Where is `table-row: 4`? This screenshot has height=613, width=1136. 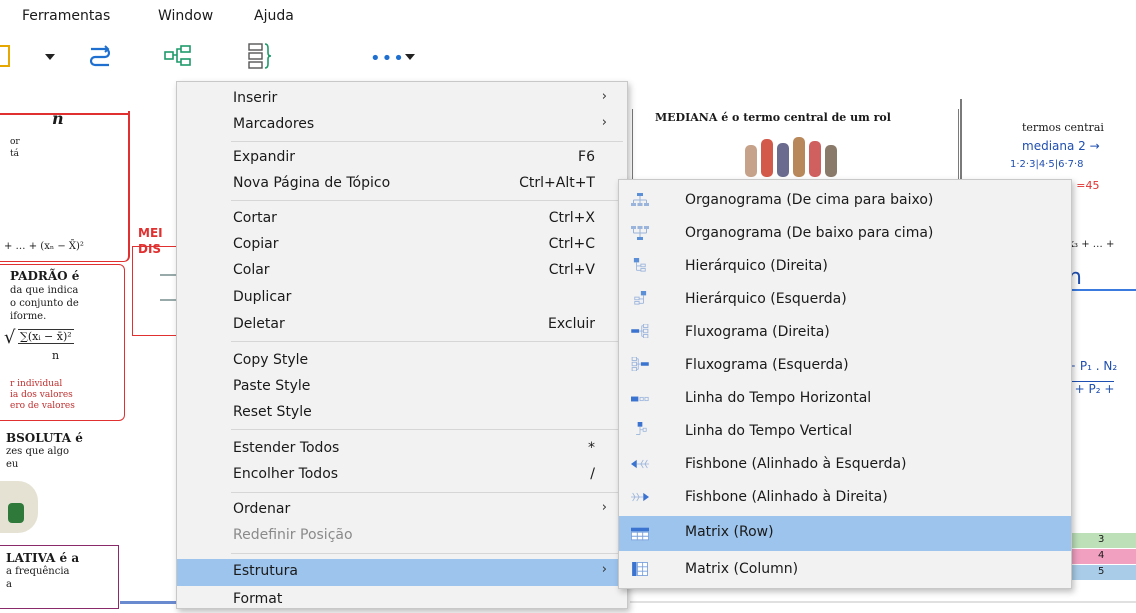 table-row: 4 is located at coordinates (1103, 556).